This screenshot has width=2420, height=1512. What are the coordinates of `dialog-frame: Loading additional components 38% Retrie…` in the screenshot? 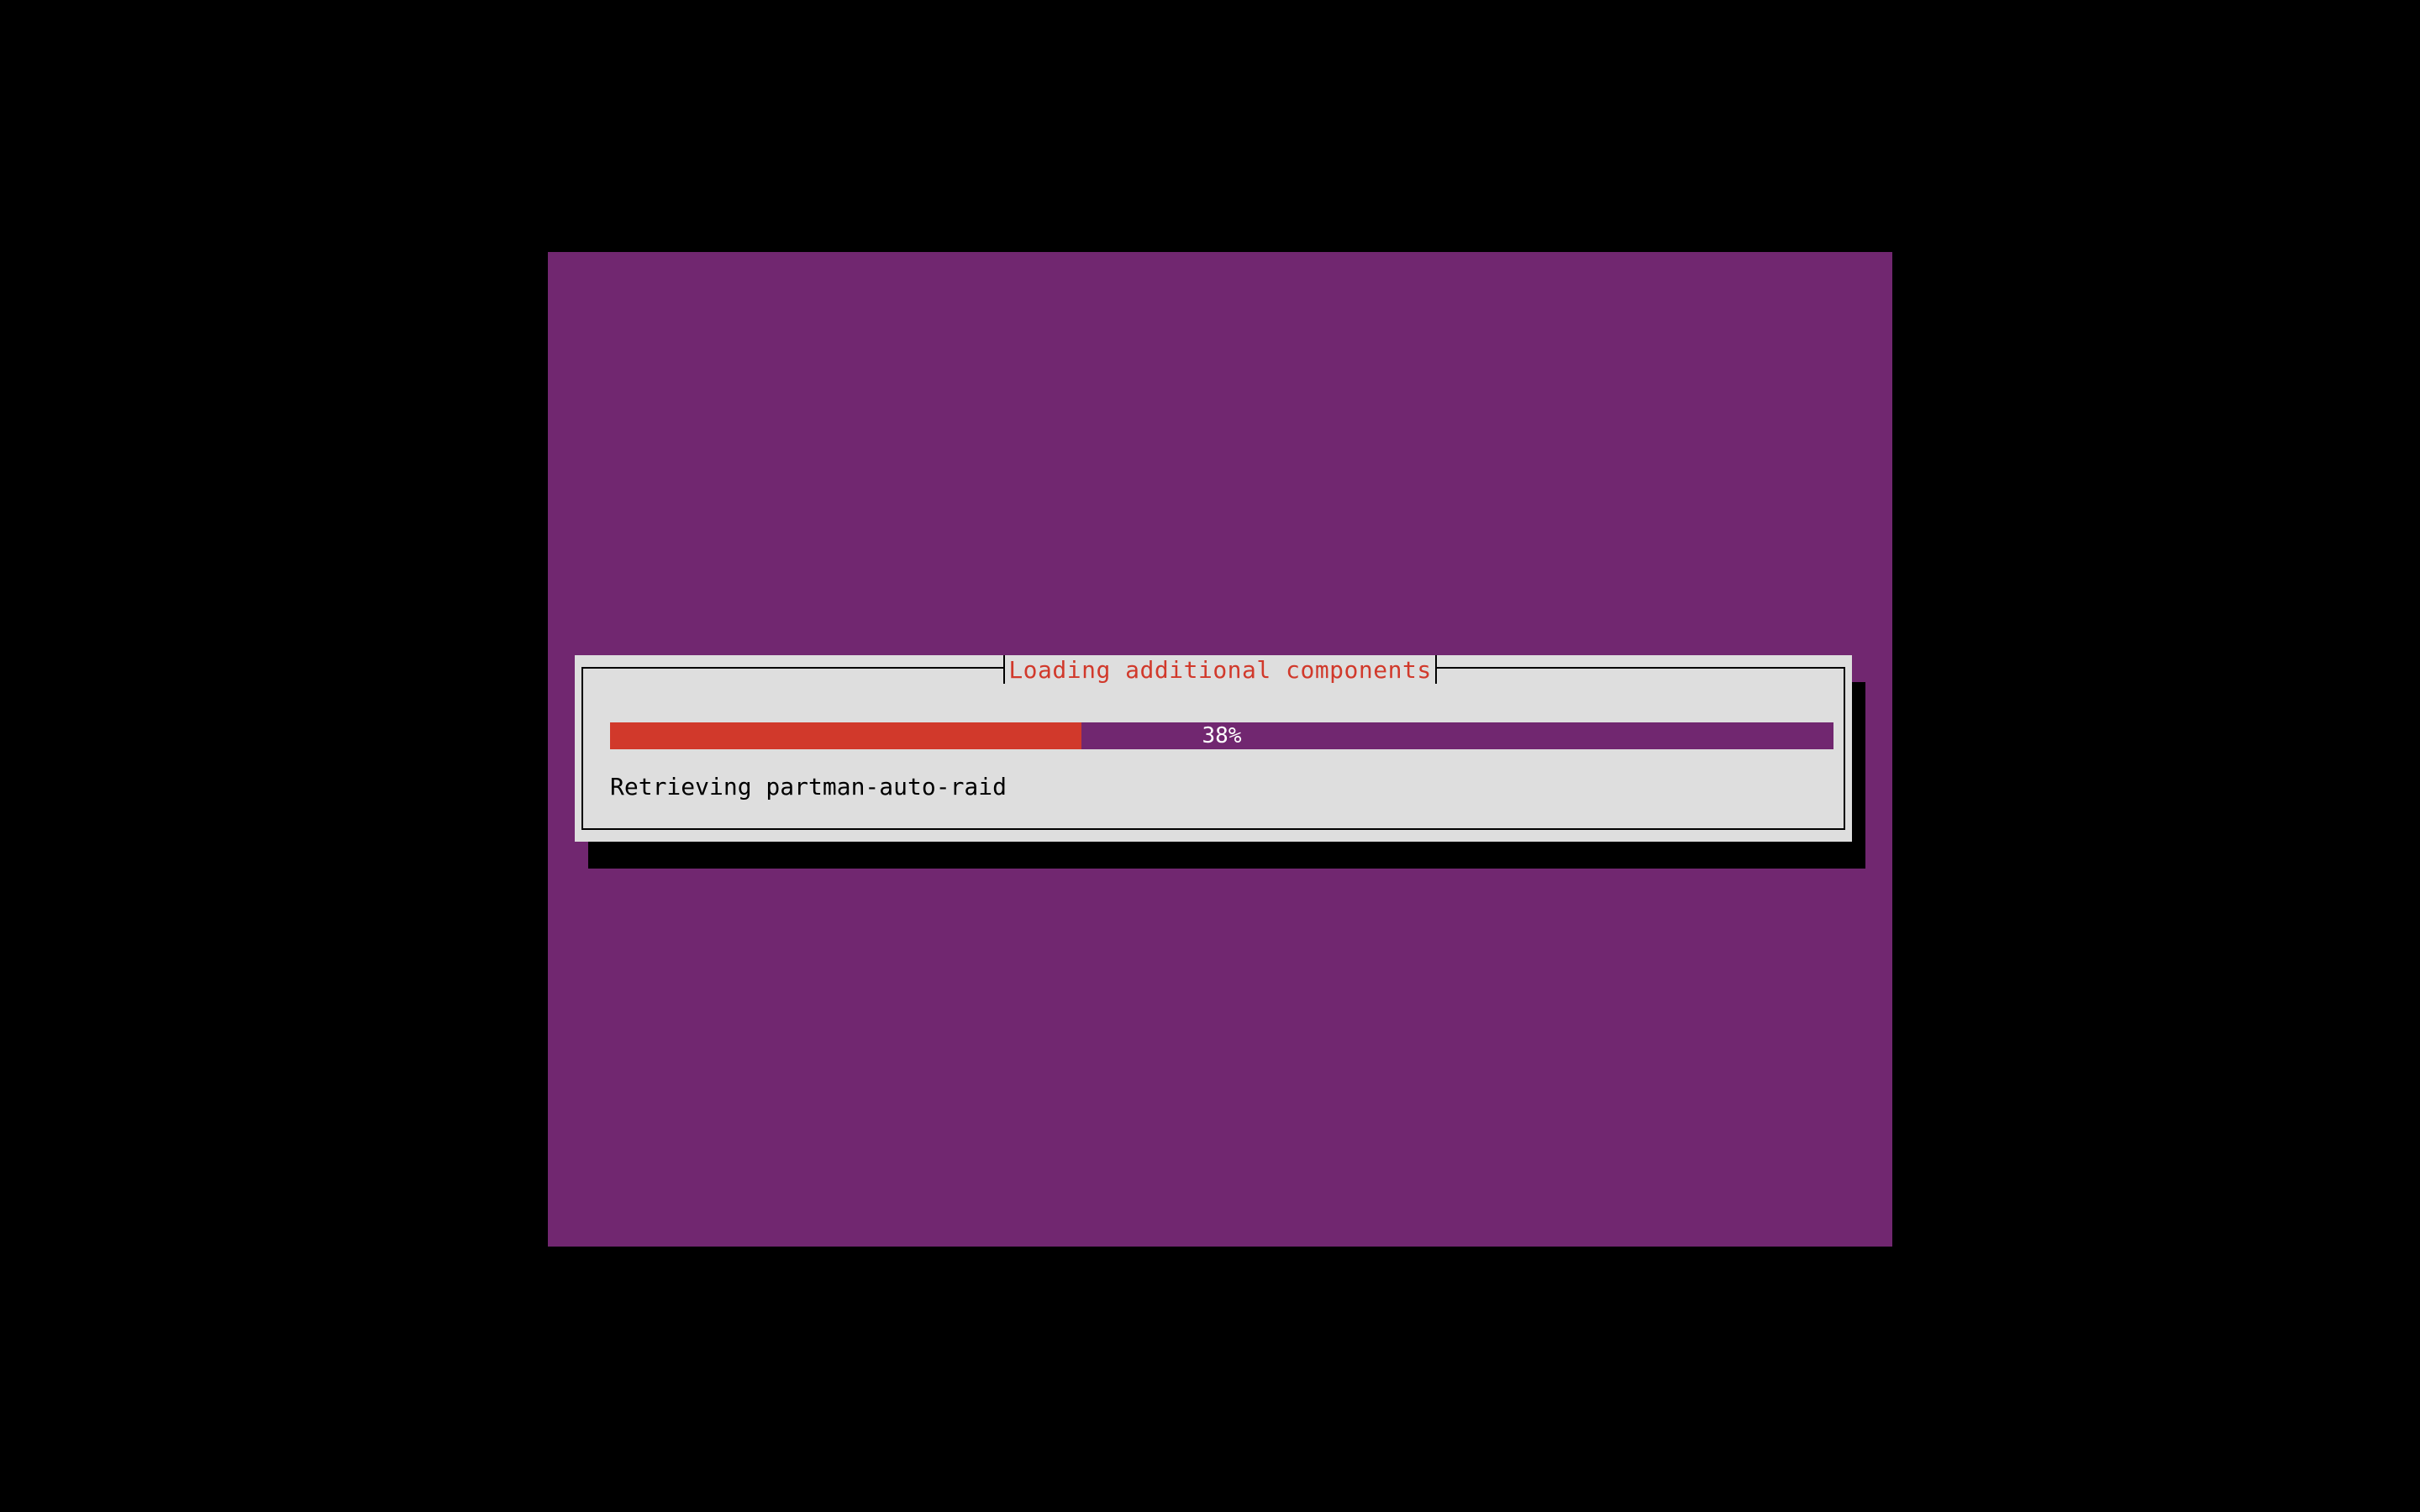 It's located at (1213, 742).